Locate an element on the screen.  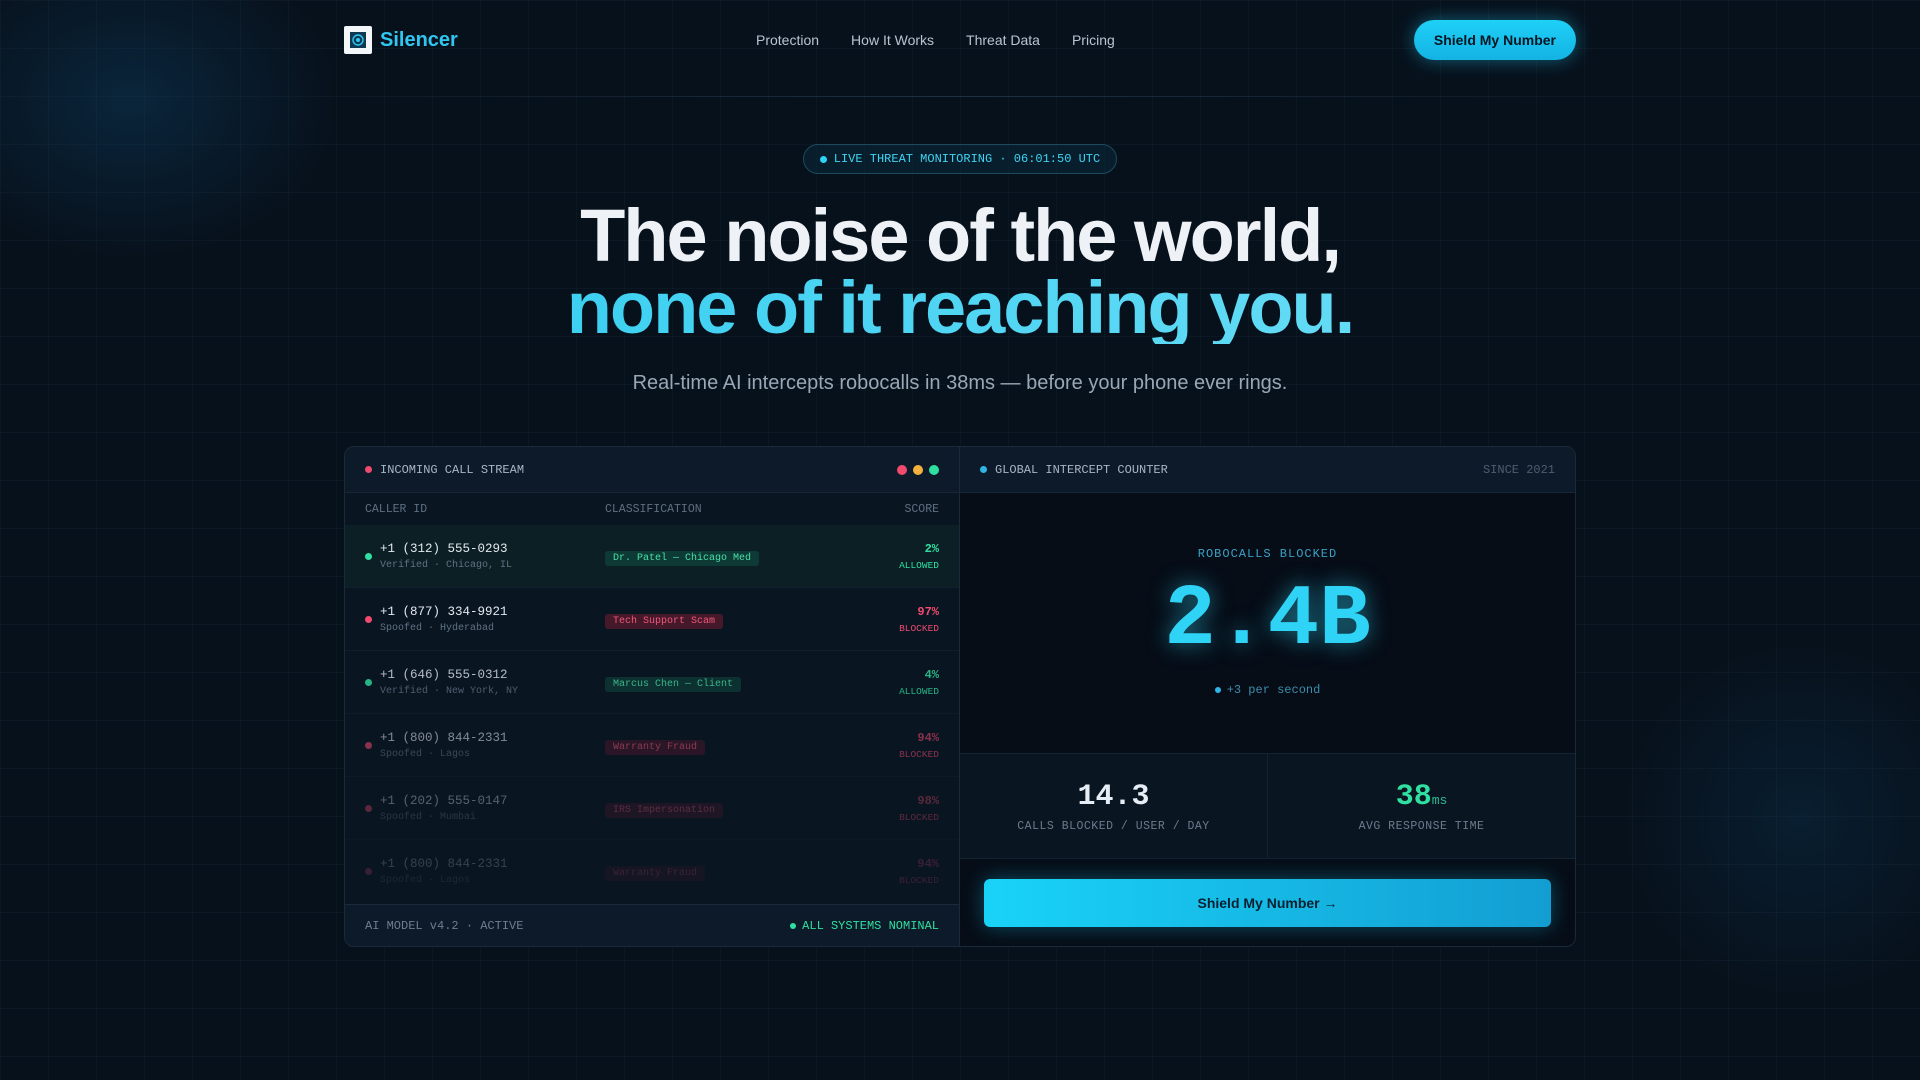
recording-dot-icon is located at coordinates (368, 469).